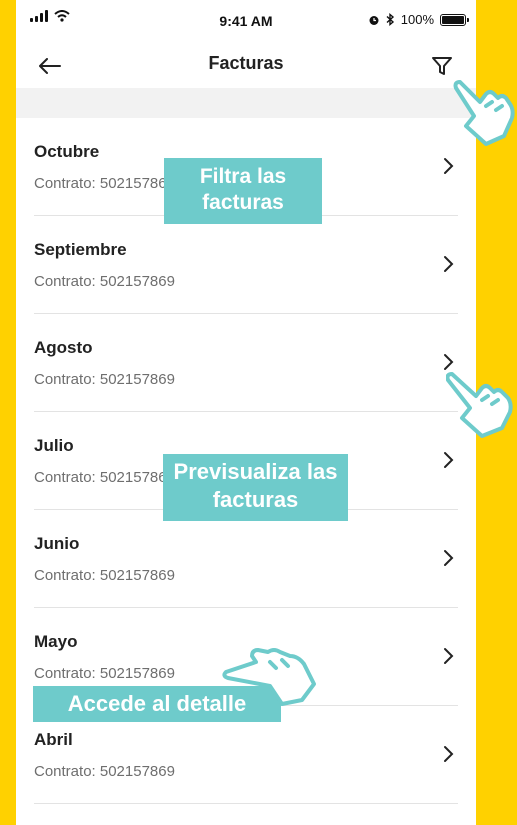 The width and height of the screenshot is (517, 825). Describe the element at coordinates (54, 445) in the screenshot. I see `invoice-month: Julio` at that location.